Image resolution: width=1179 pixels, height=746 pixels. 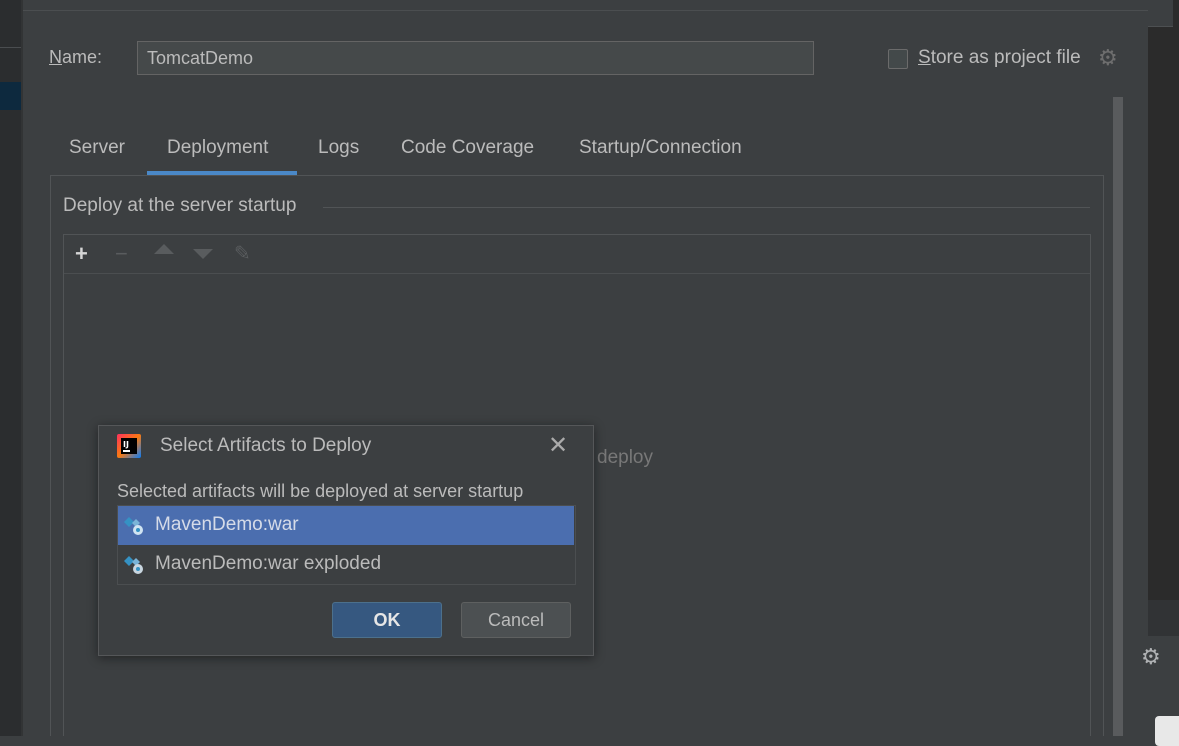 I want to click on intellij-logo-icon: IJ, so click(x=129, y=446).